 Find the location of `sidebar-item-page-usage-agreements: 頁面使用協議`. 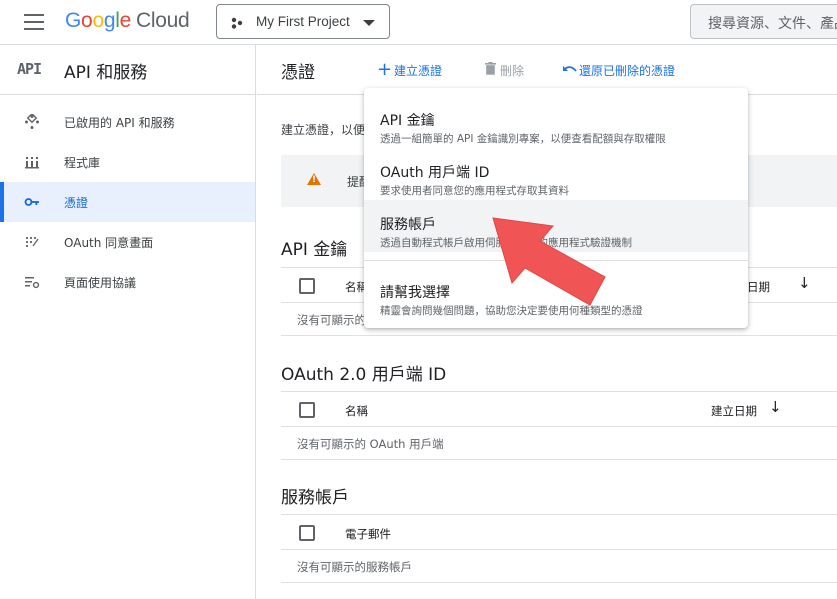

sidebar-item-page-usage-agreements: 頁面使用協議 is located at coordinates (127, 282).